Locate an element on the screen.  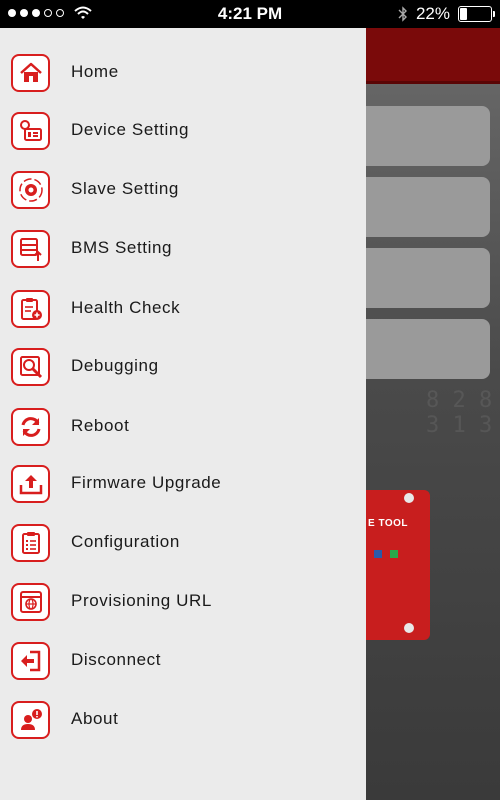
device-label: E TOOL is located at coordinates (388, 523).